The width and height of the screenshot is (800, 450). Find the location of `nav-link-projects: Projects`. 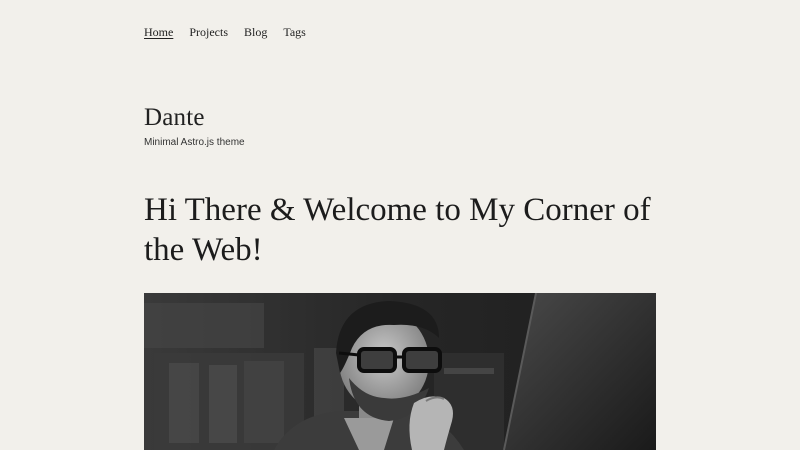

nav-link-projects: Projects is located at coordinates (208, 32).